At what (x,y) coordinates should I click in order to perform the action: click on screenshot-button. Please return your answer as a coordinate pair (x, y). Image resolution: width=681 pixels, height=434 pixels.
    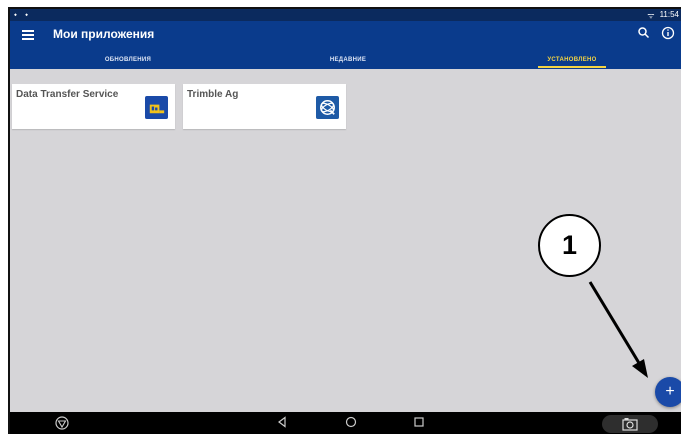
    Looking at the image, I should click on (630, 424).